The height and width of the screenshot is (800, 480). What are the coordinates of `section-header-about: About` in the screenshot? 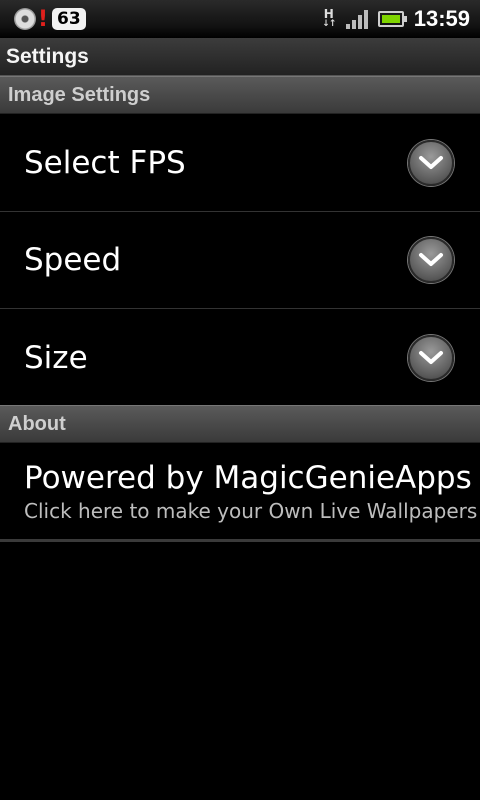 It's located at (240, 424).